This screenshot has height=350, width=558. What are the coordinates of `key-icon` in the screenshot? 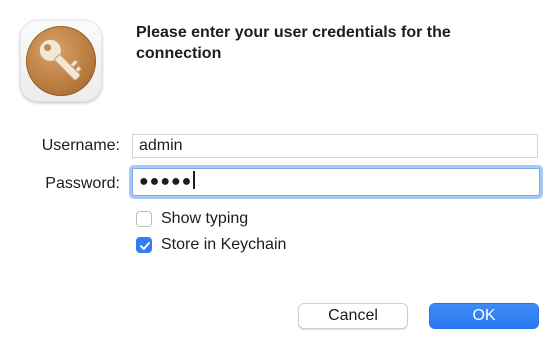 It's located at (60, 59).